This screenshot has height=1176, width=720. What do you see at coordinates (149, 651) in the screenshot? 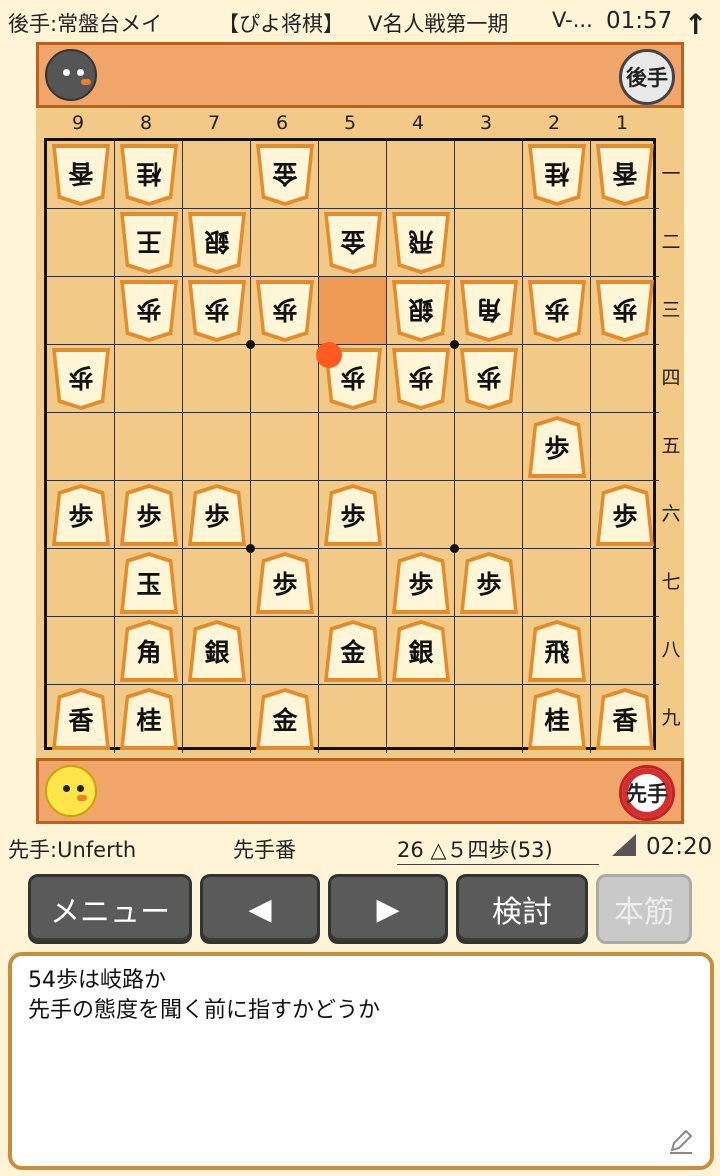
I see `sente-piece: 角` at bounding box center [149, 651].